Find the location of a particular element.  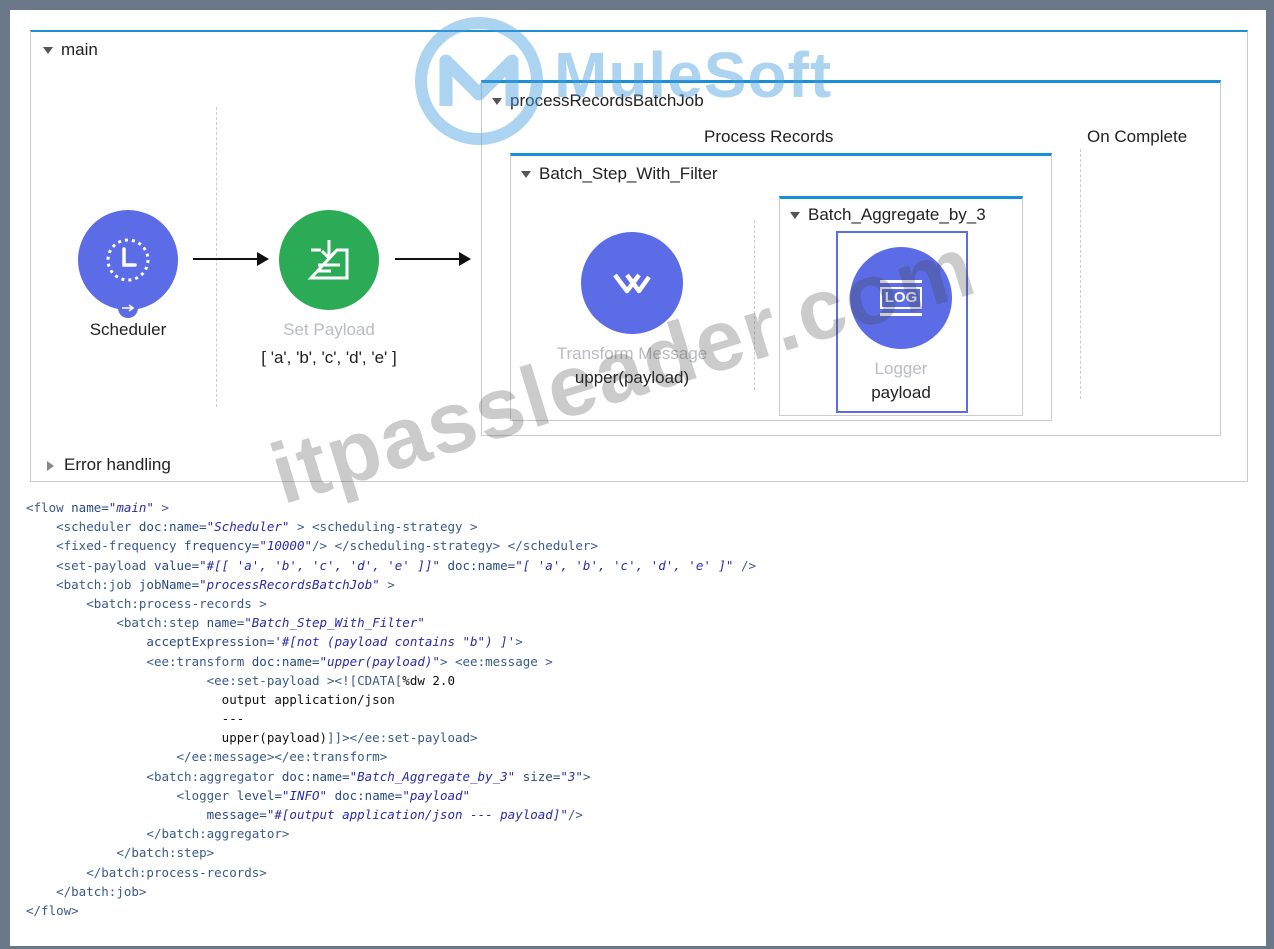

code-token: <batch:process-records > is located at coordinates (176, 603).